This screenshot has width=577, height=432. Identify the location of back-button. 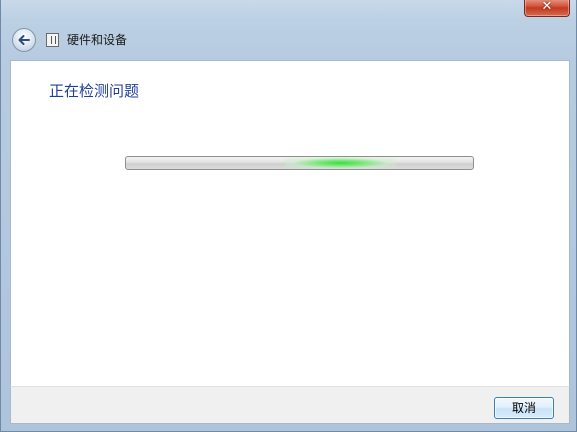
(24, 40).